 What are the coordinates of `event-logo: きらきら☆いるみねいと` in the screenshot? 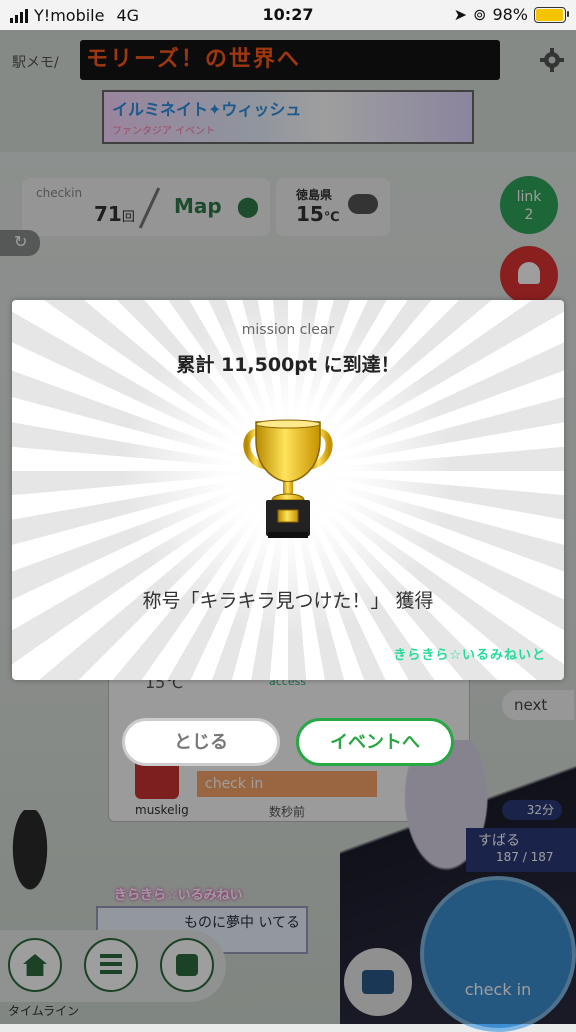 It's located at (469, 655).